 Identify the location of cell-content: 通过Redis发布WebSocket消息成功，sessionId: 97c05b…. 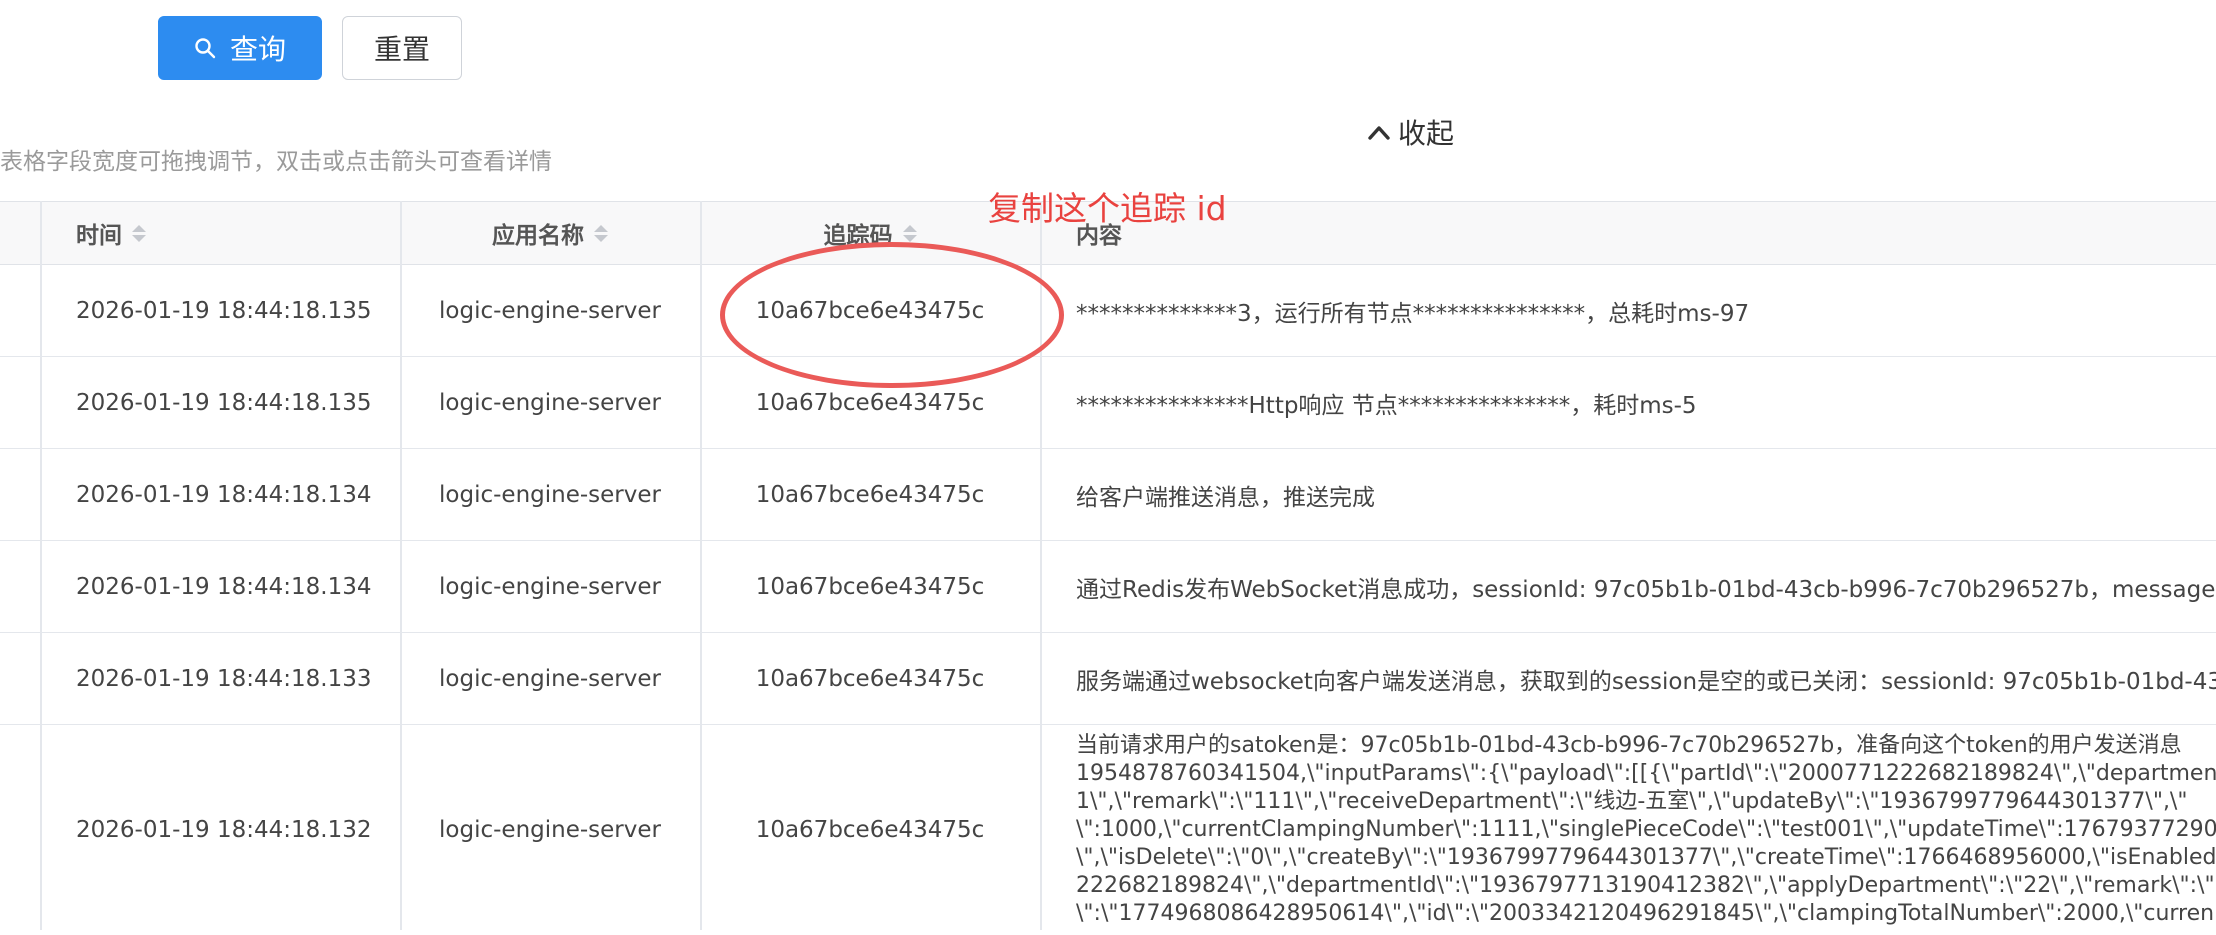
(1646, 589).